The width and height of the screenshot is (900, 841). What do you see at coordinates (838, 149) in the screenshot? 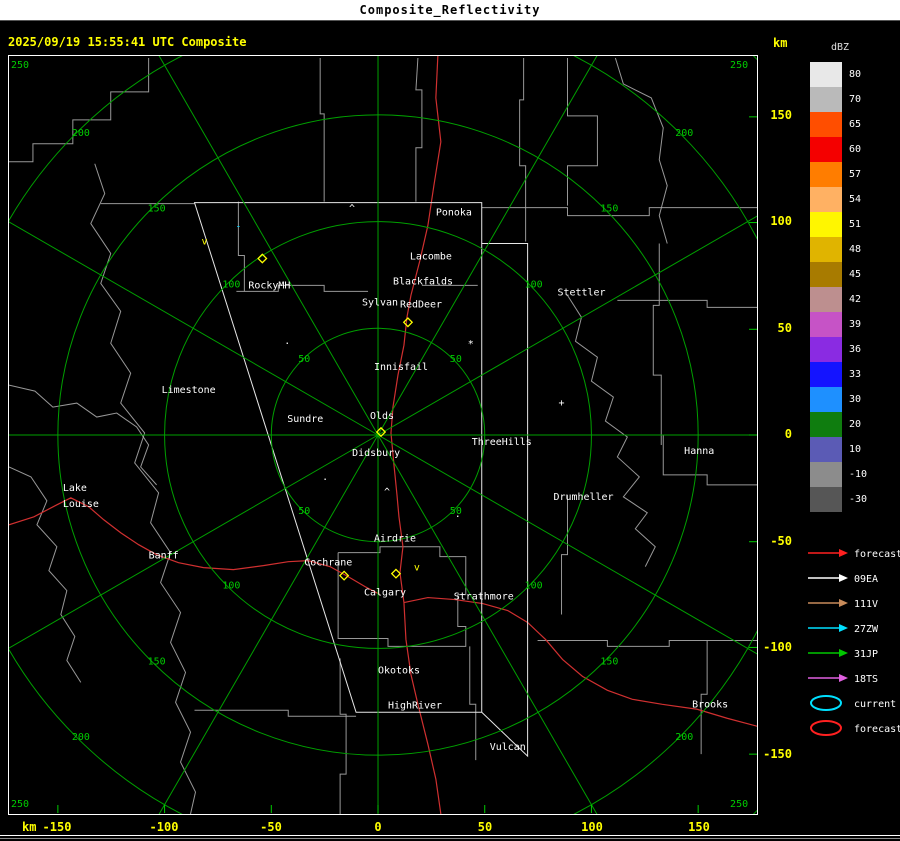
I see `colorbar-entry: 60` at bounding box center [838, 149].